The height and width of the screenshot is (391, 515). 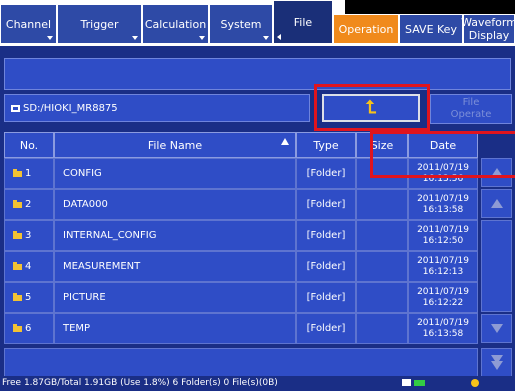 I want to click on tab-waveform-label-line1: Waveform, so click(x=488, y=22).